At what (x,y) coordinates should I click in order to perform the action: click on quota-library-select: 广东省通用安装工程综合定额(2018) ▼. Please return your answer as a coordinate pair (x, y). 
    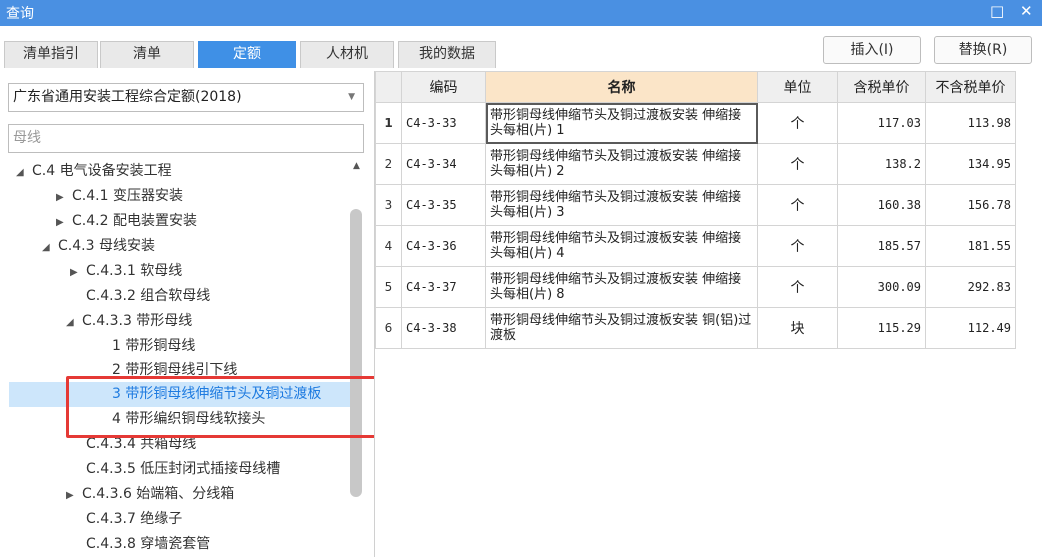
    Looking at the image, I should click on (186, 97).